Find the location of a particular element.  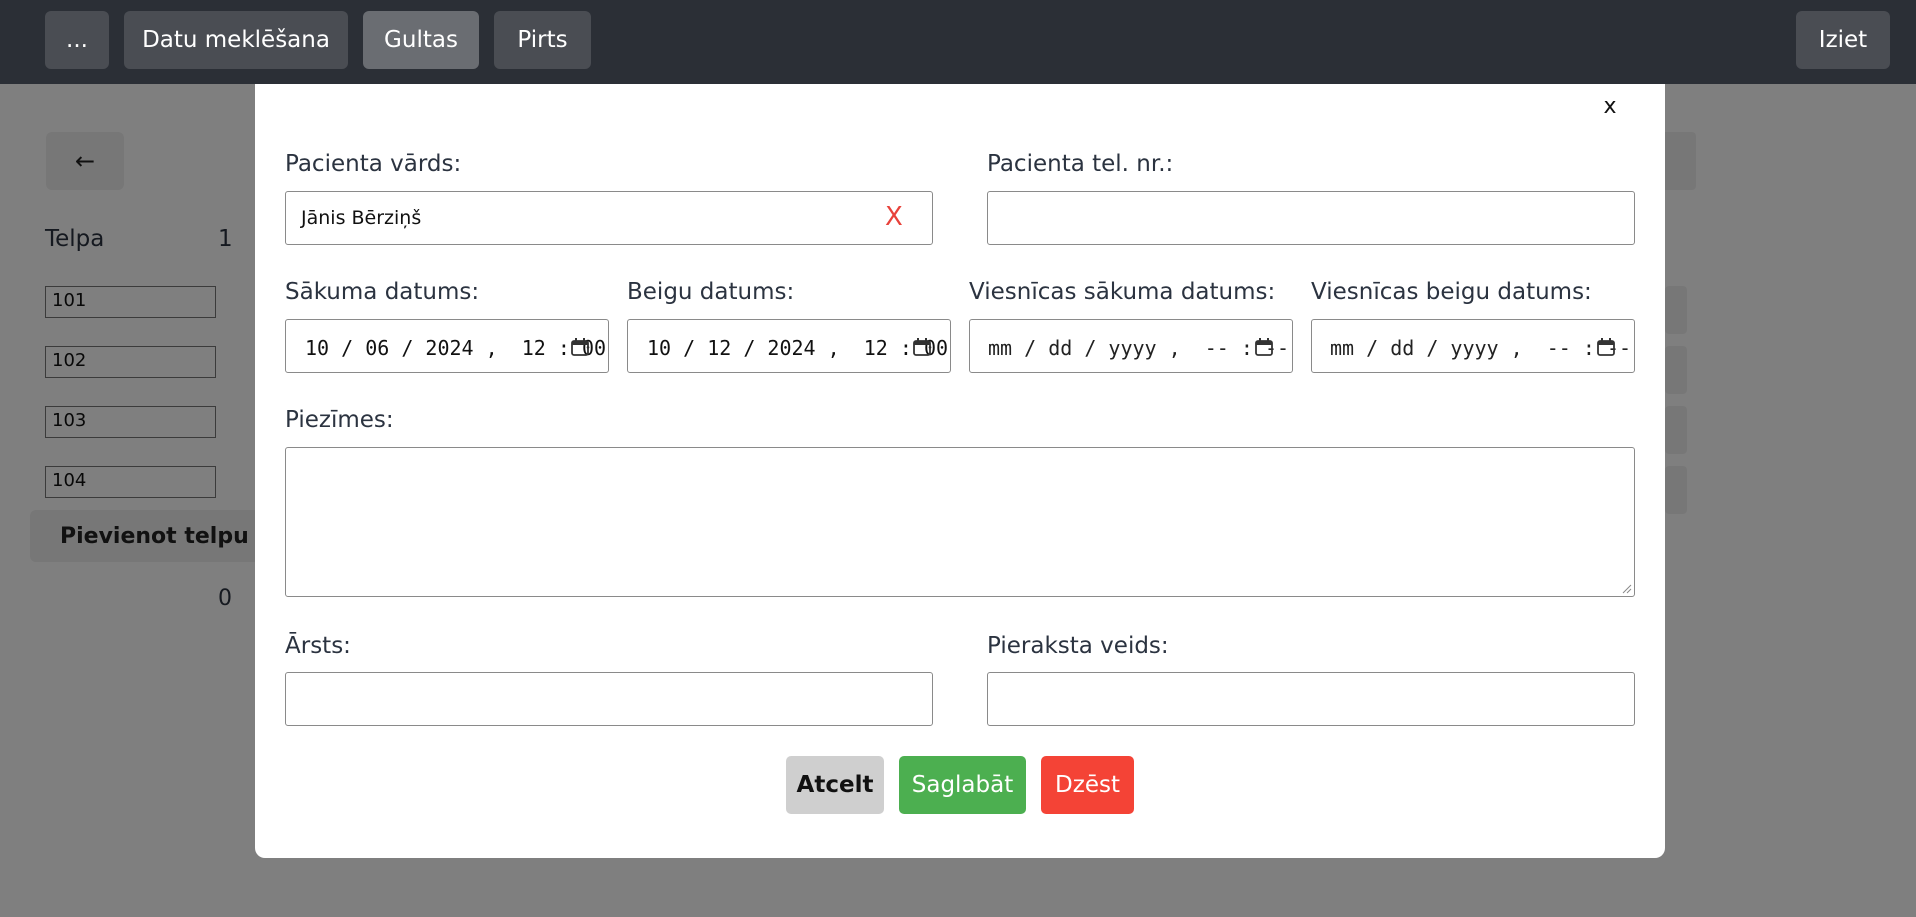

end-date-input: 10 / 12 / 2024 , 12 : 00 is located at coordinates (789, 346).